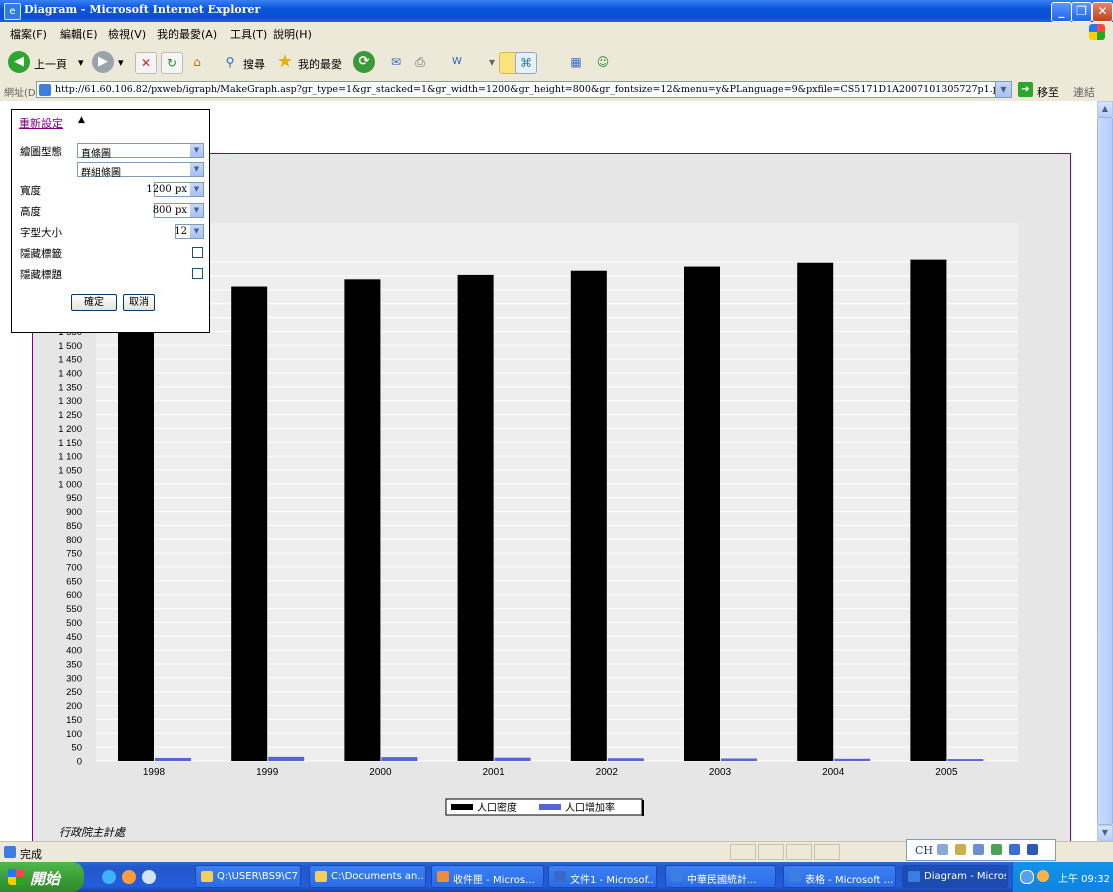 This screenshot has width=1113, height=892. What do you see at coordinates (960, 849) in the screenshot?
I see `pen-icon` at bounding box center [960, 849].